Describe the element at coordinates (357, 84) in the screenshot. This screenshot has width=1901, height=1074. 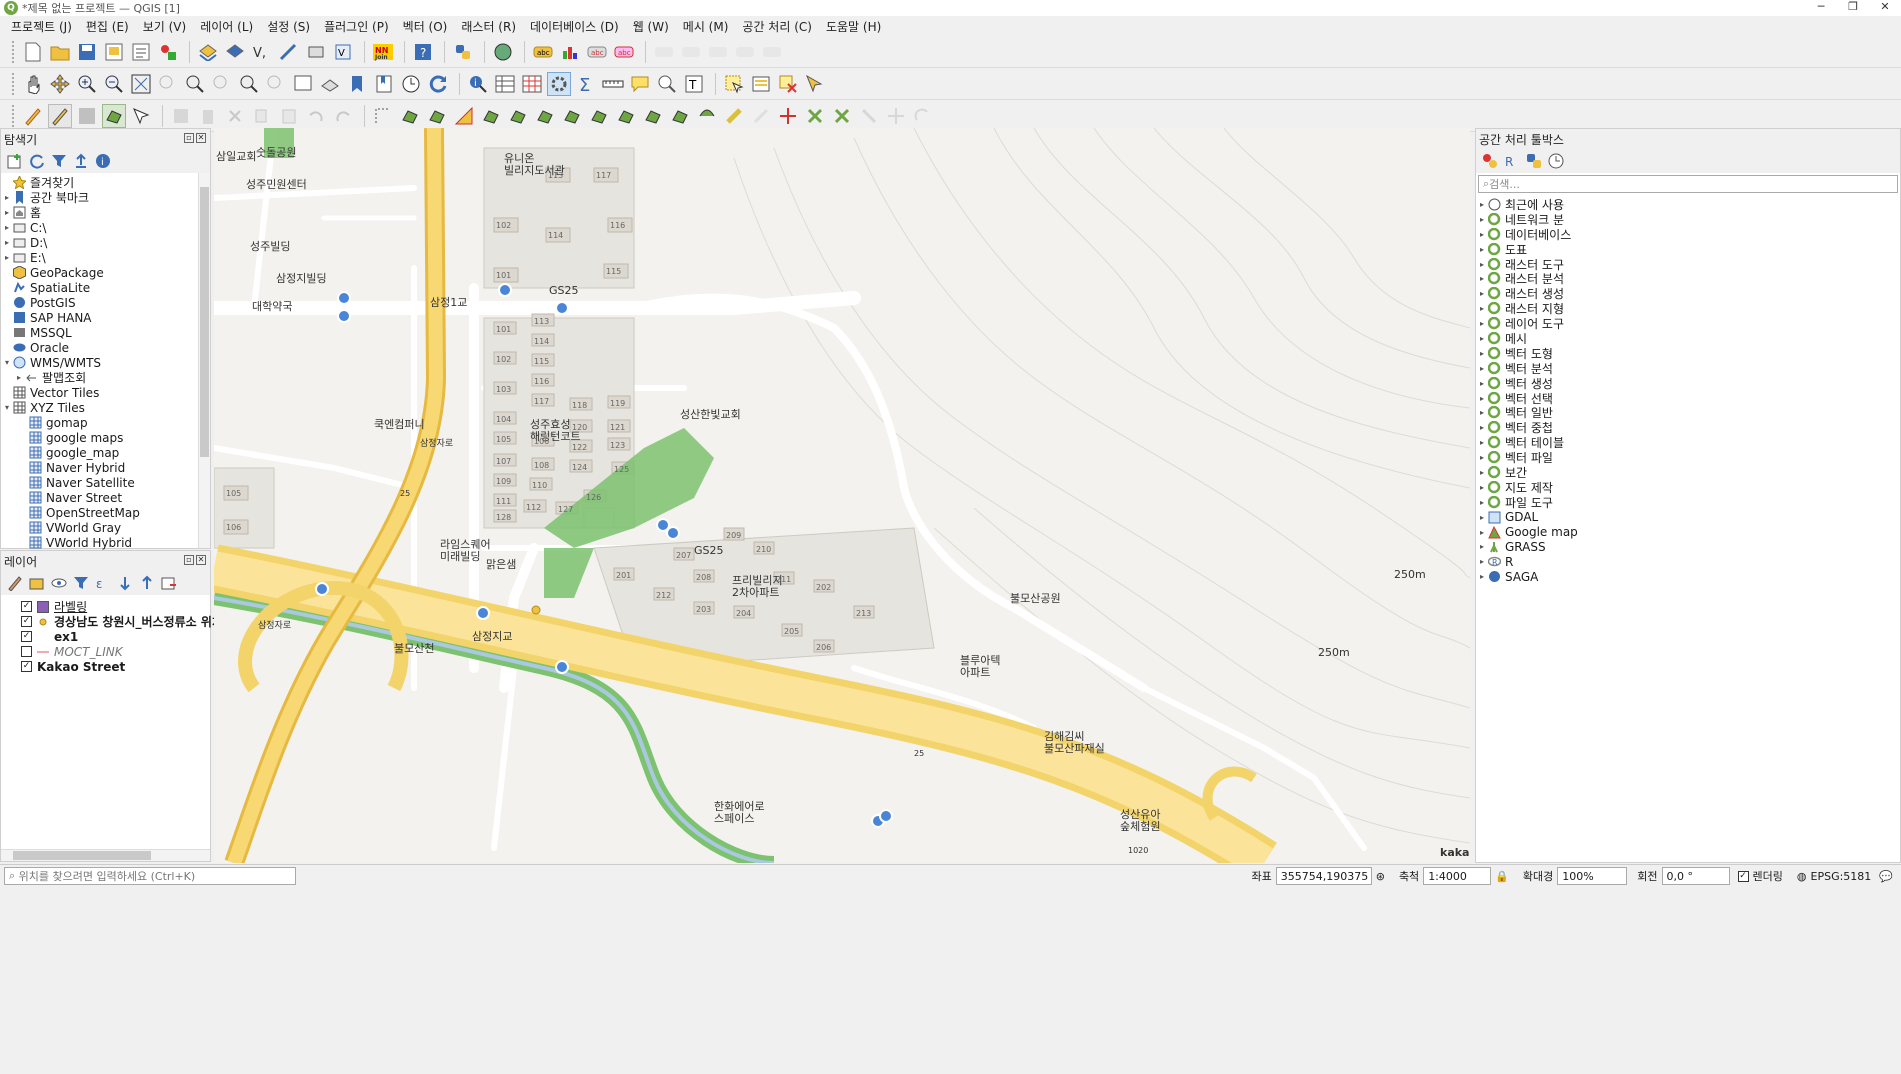
I see `new-bookmark-icon` at that location.